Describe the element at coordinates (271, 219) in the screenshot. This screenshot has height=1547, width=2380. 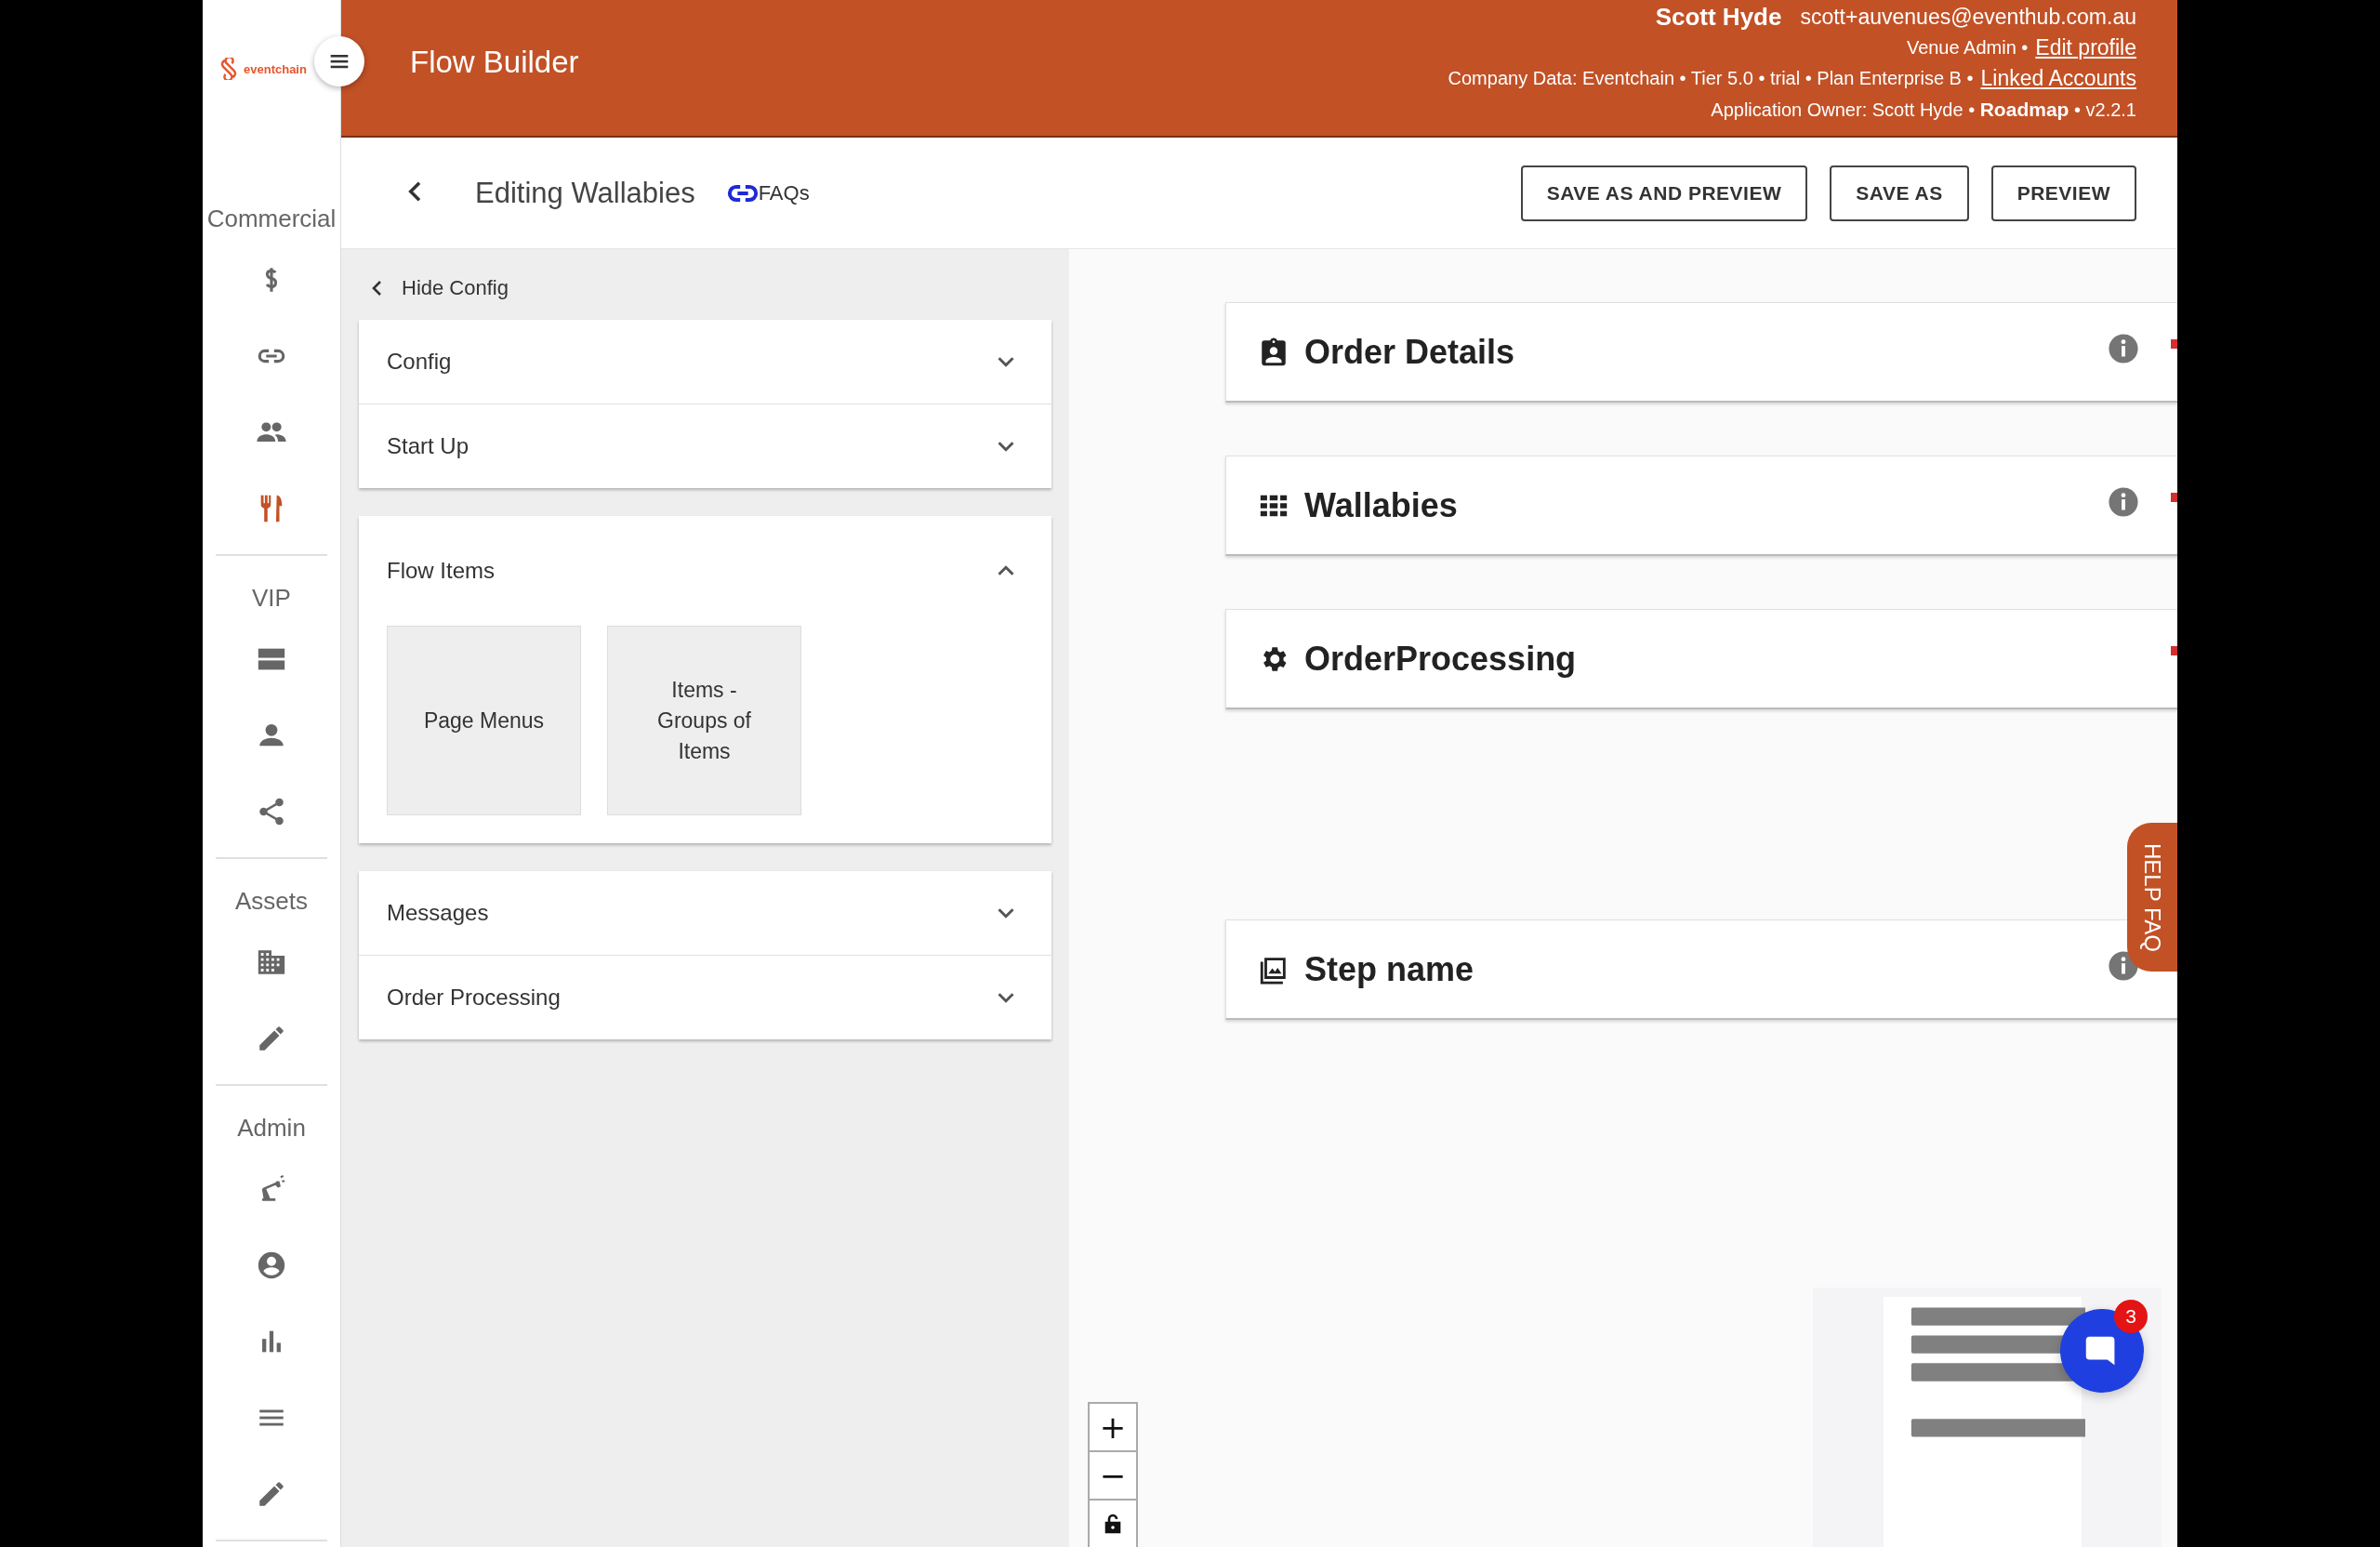
I see `section-heading: Commercial` at that location.